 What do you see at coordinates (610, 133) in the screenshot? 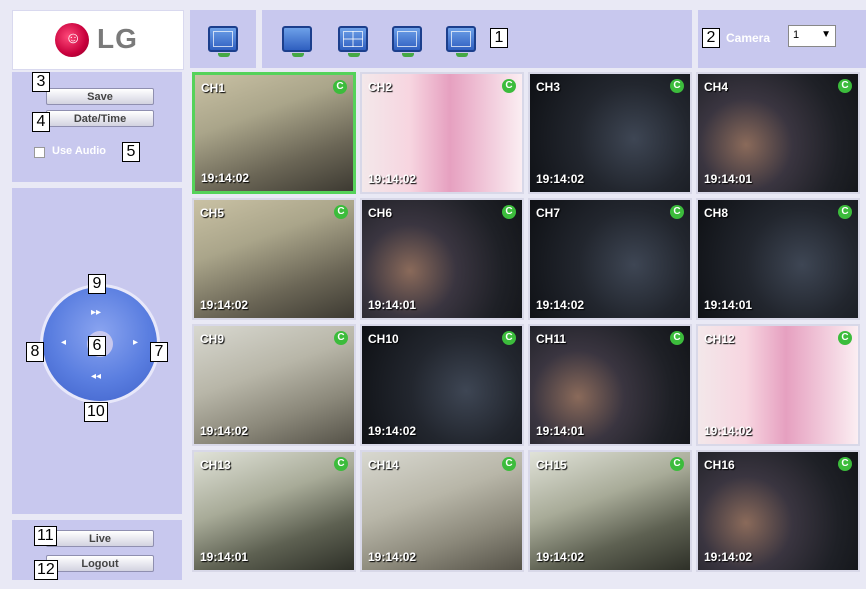
I see `camera-tile: CH3 C 19:14:02` at bounding box center [610, 133].